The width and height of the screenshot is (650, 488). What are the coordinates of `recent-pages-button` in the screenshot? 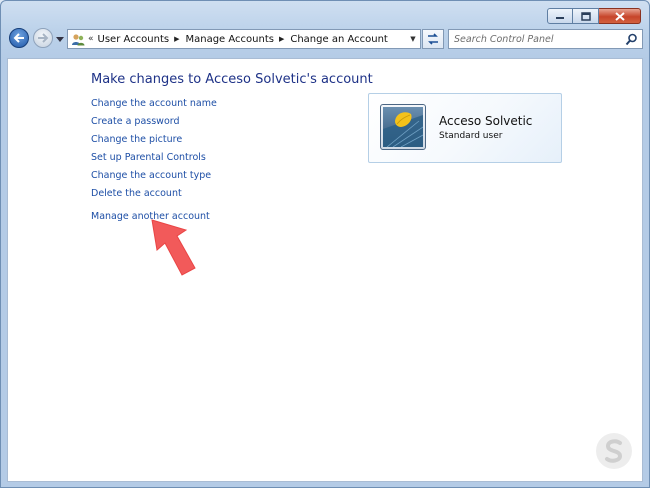 It's located at (60, 39).